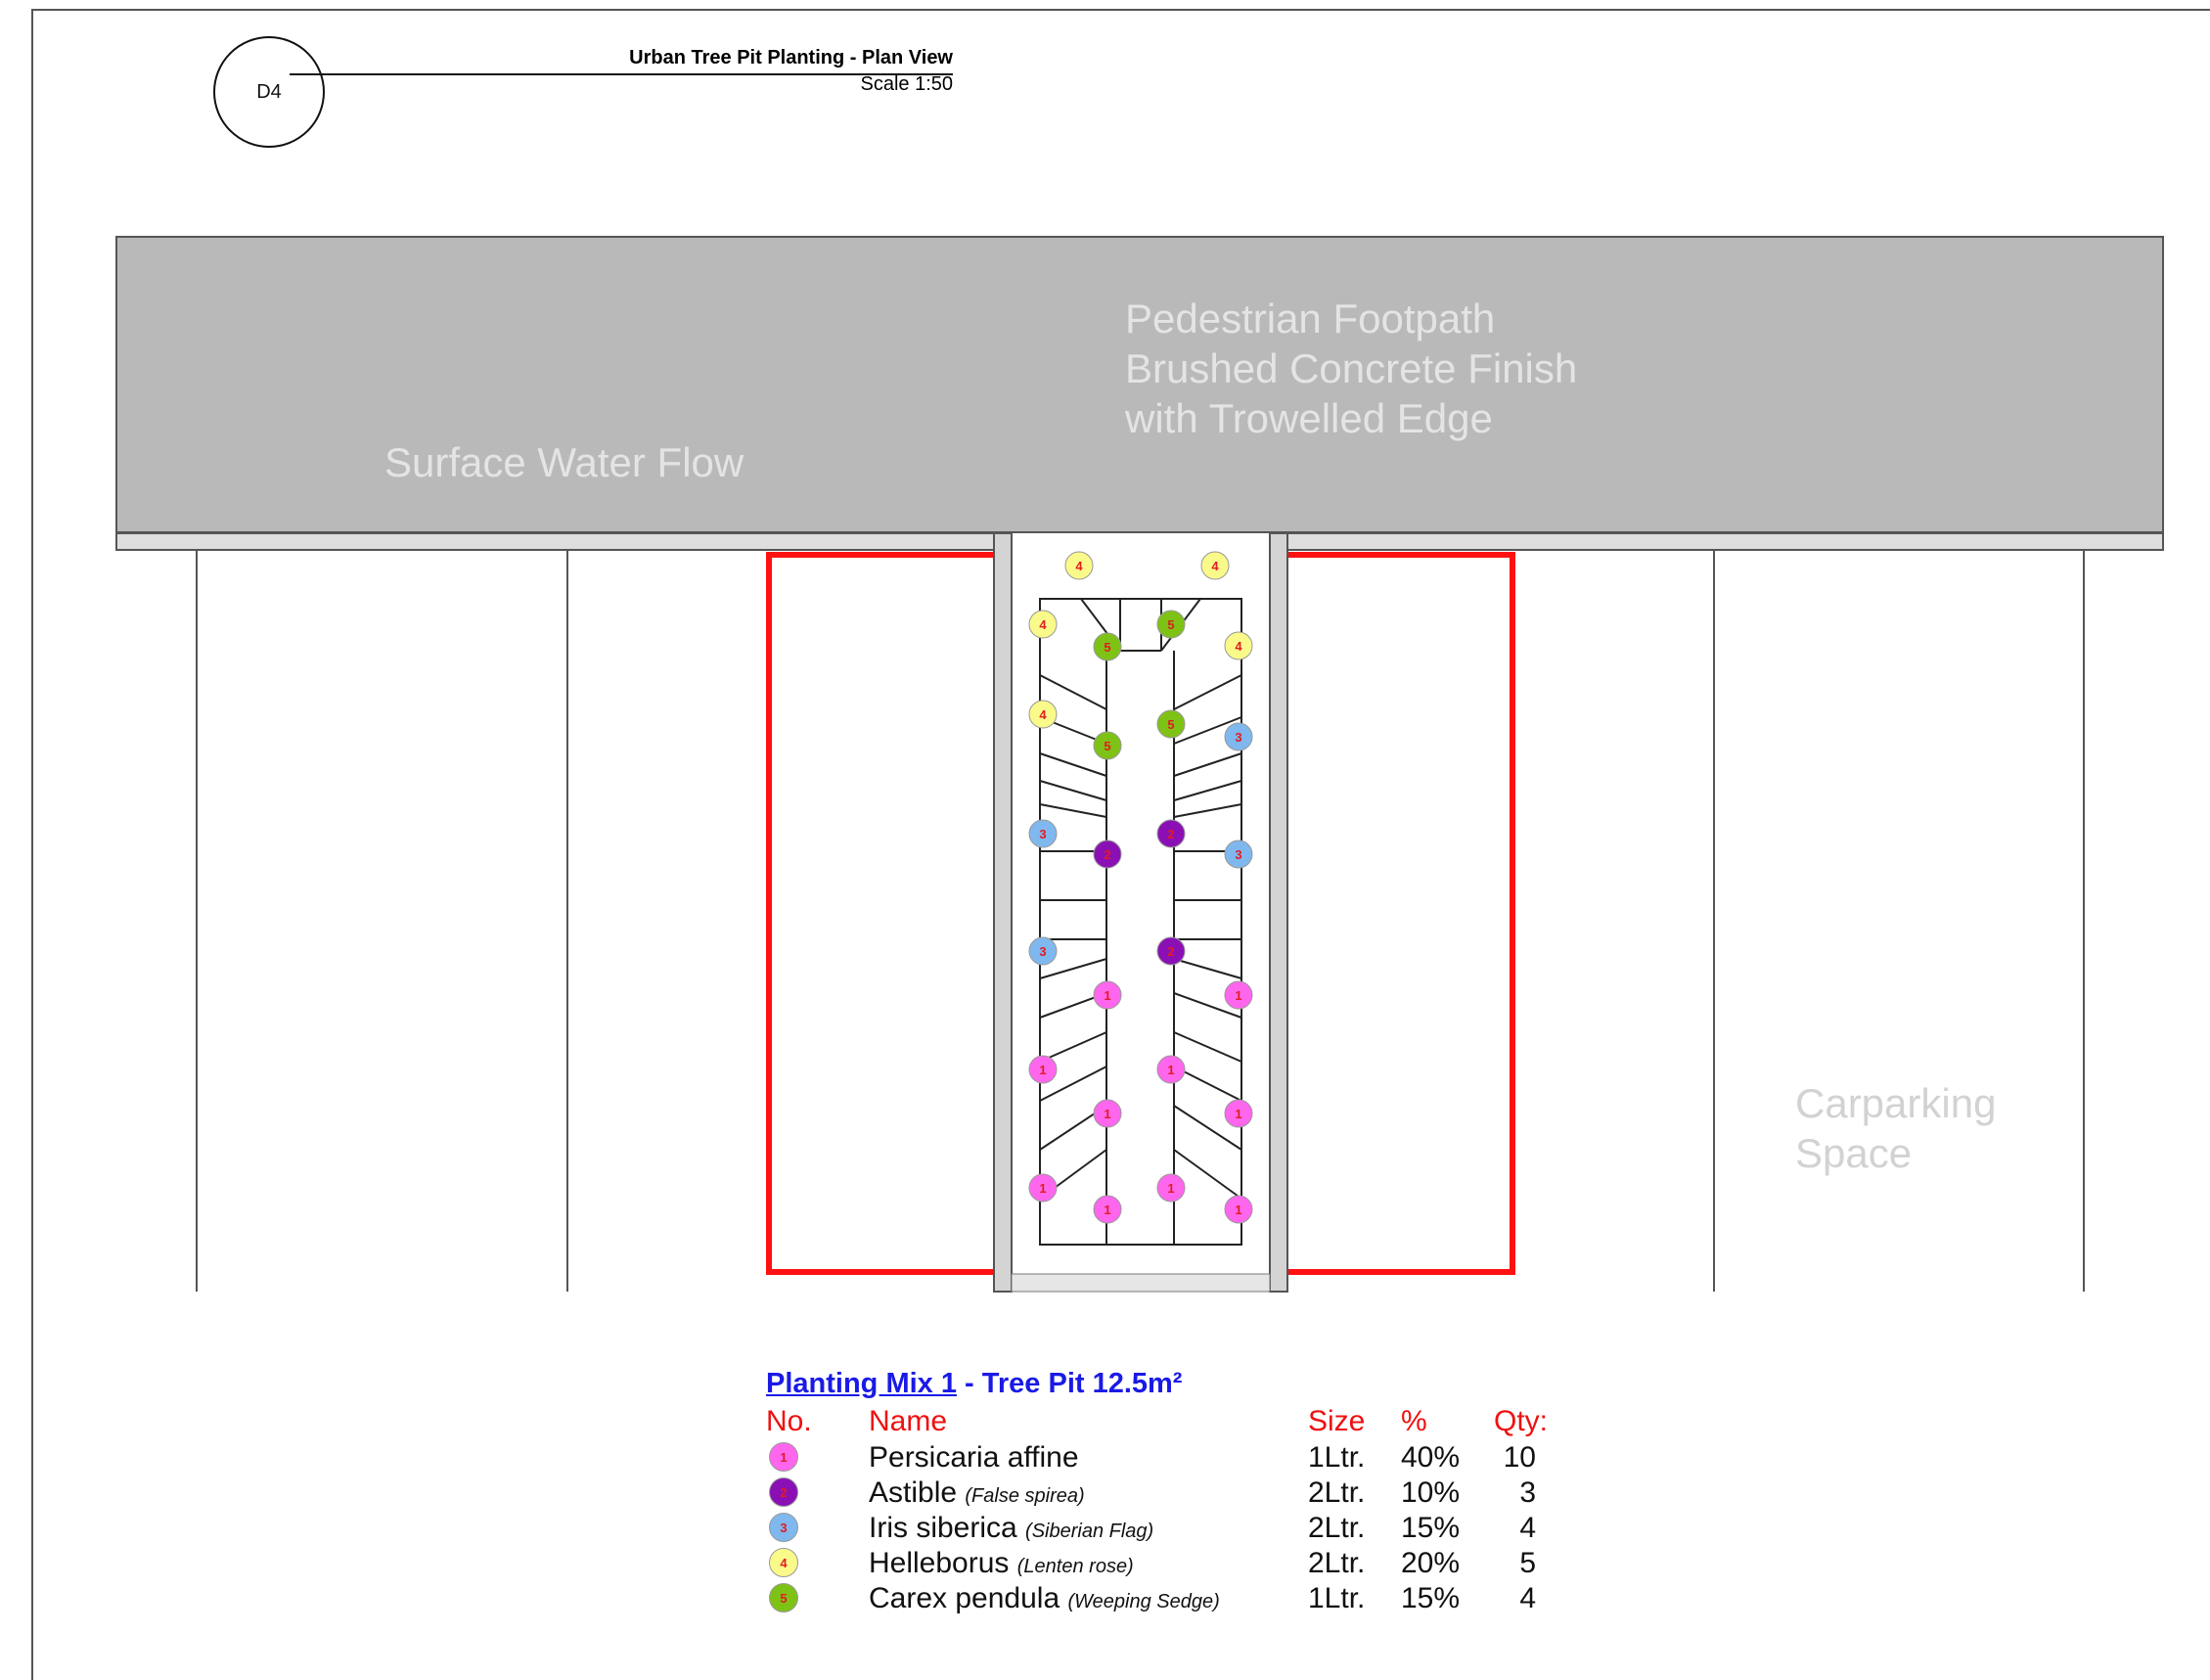  Describe the element at coordinates (783, 1492) in the screenshot. I see `legend-marker-2: 2` at that location.